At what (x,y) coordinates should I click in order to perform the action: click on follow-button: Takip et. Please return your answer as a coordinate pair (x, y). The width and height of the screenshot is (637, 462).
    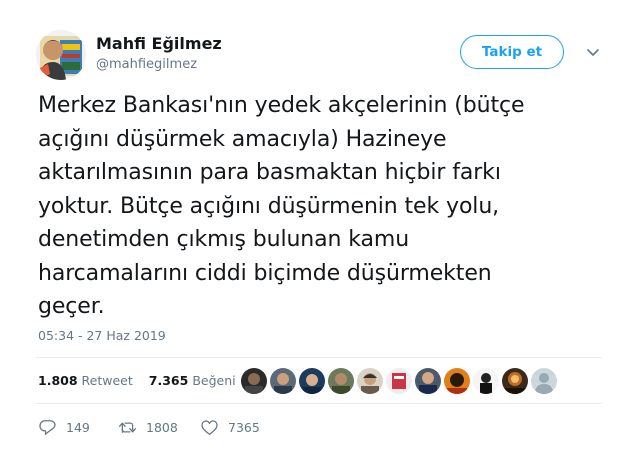
    Looking at the image, I should click on (512, 52).